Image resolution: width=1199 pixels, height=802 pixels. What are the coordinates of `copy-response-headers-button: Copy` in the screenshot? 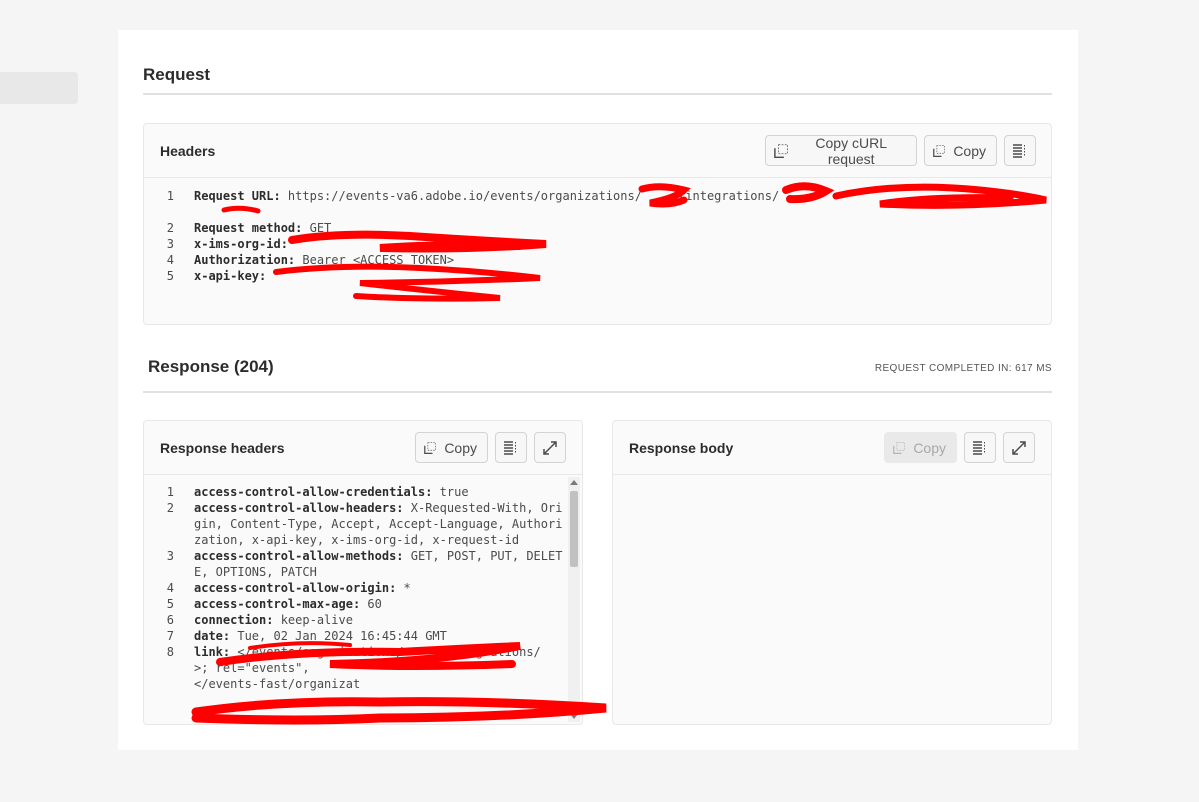 It's located at (451, 447).